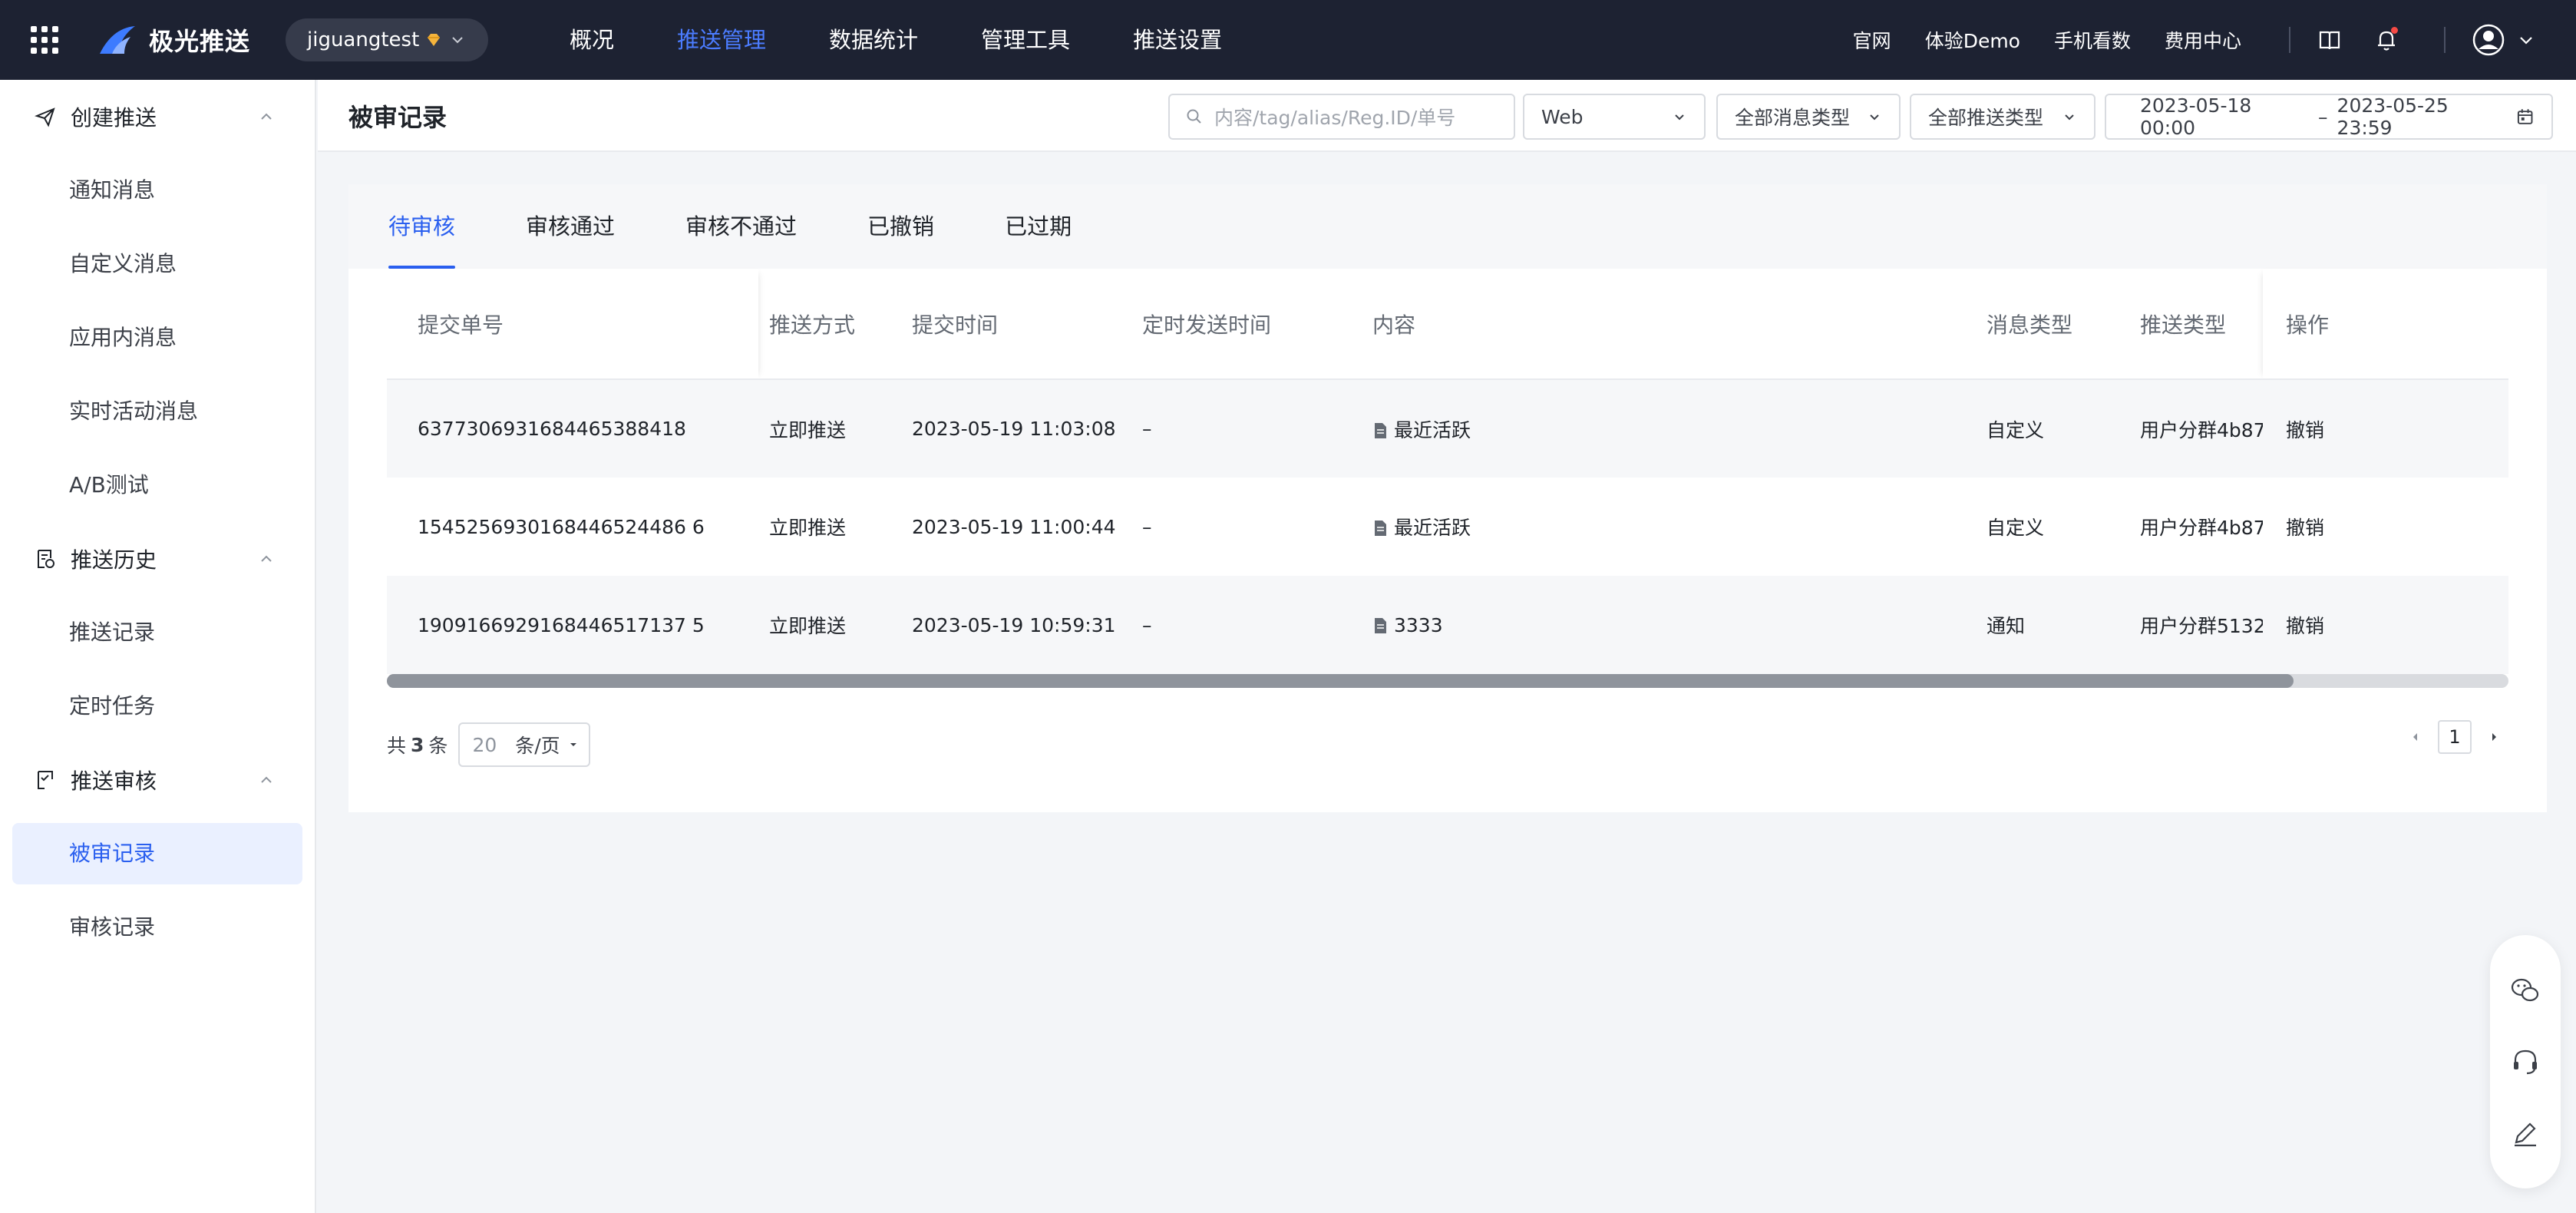  I want to click on sidebar-item-live-activity: 实时活动消息, so click(157, 411).